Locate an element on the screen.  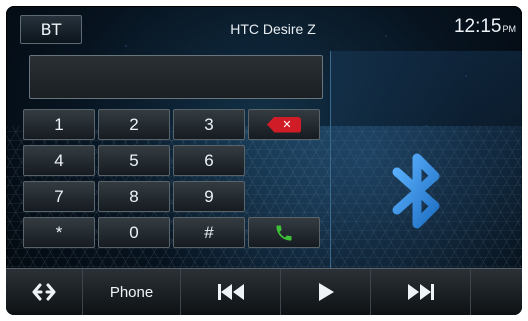
call-button is located at coordinates (284, 232).